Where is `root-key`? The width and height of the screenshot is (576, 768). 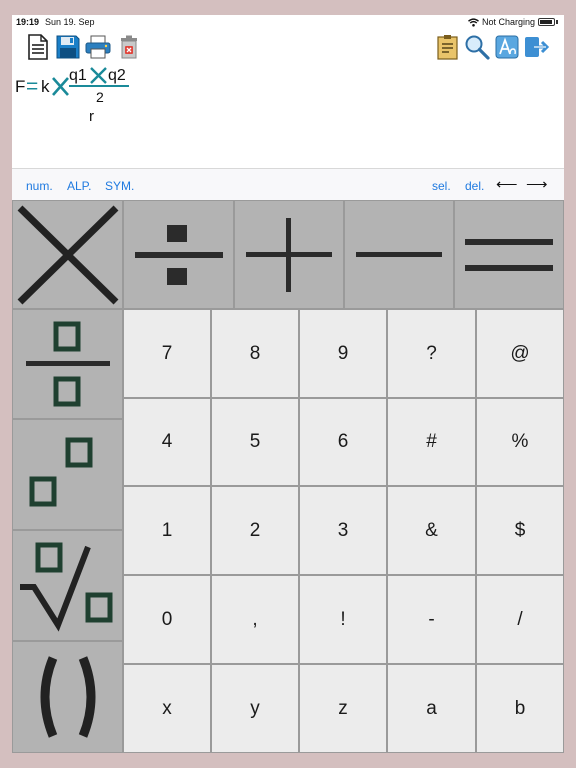 root-key is located at coordinates (67, 585).